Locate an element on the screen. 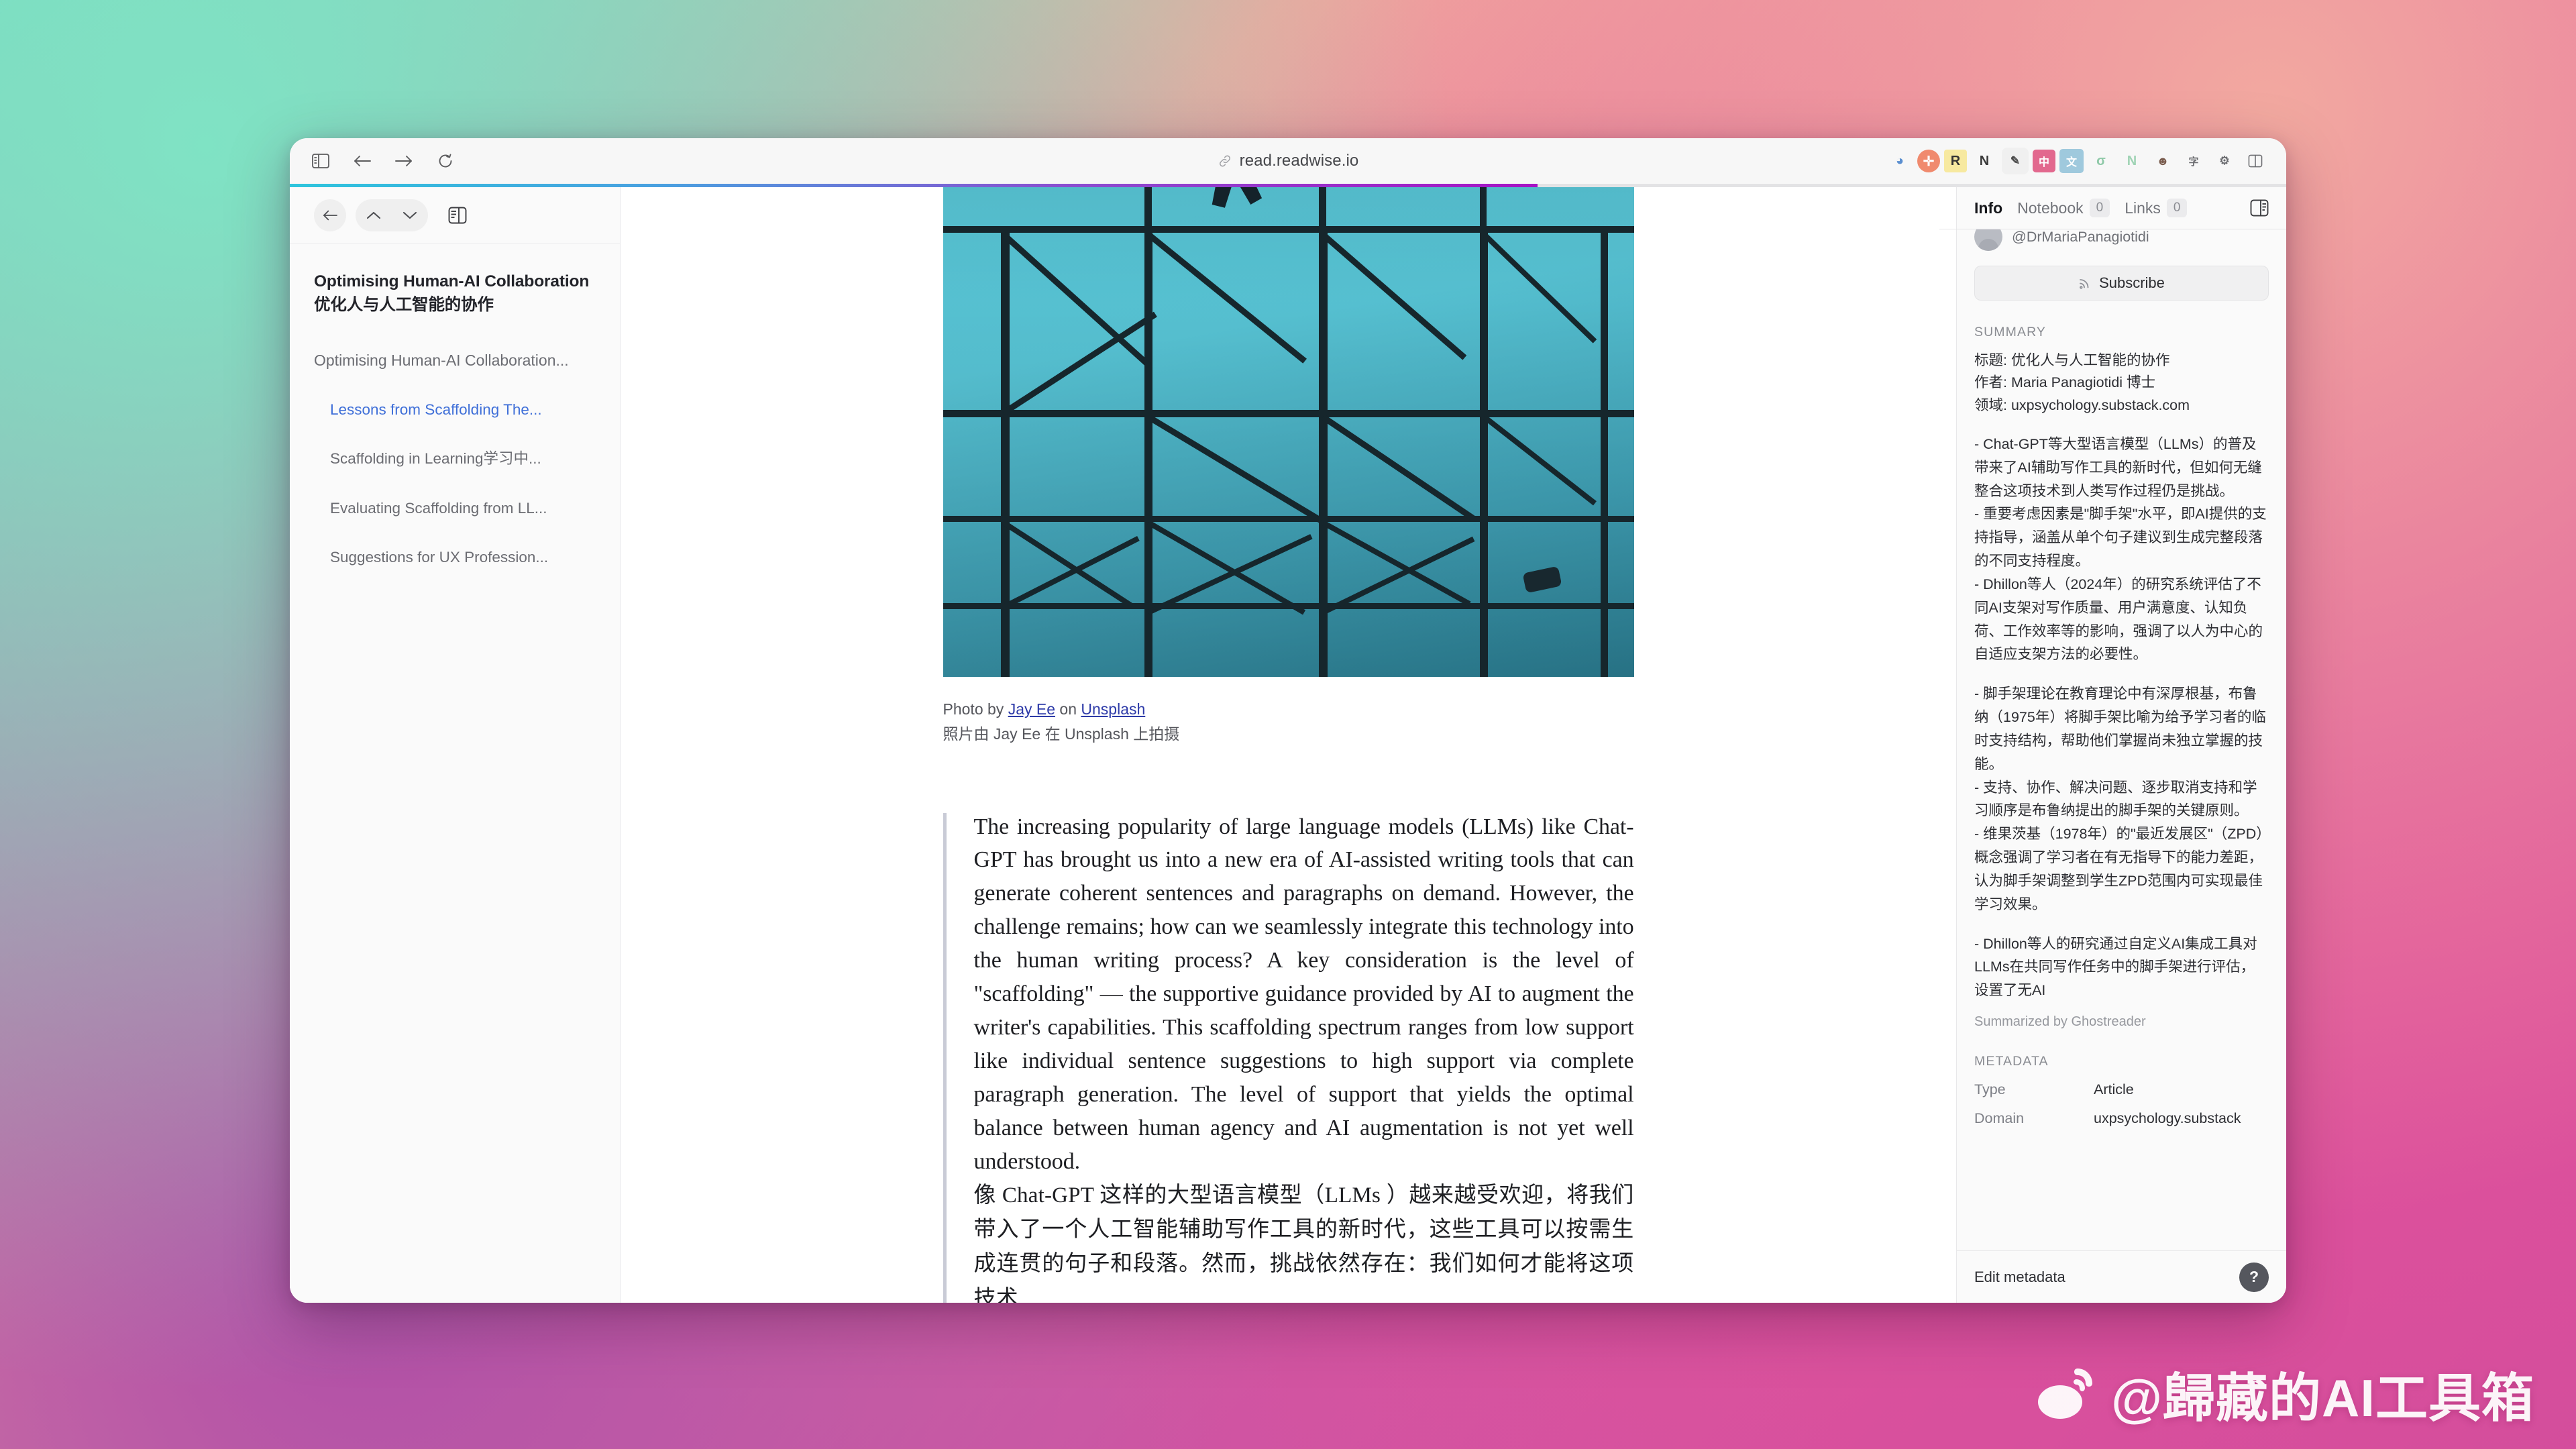 The image size is (2576, 1449). metadata-row-domain: Domain uxpsychology.substack is located at coordinates (2121, 1118).